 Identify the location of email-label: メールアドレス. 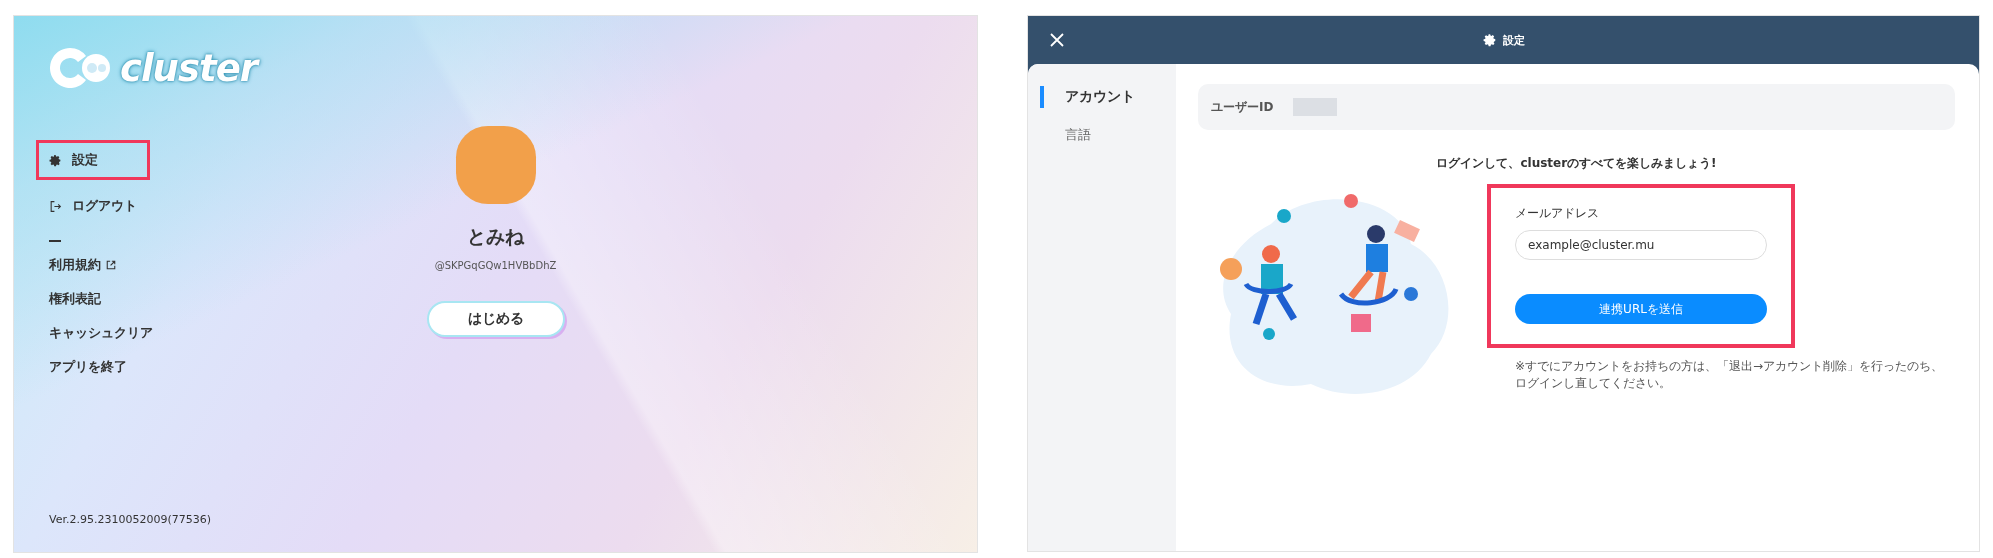
(1557, 213).